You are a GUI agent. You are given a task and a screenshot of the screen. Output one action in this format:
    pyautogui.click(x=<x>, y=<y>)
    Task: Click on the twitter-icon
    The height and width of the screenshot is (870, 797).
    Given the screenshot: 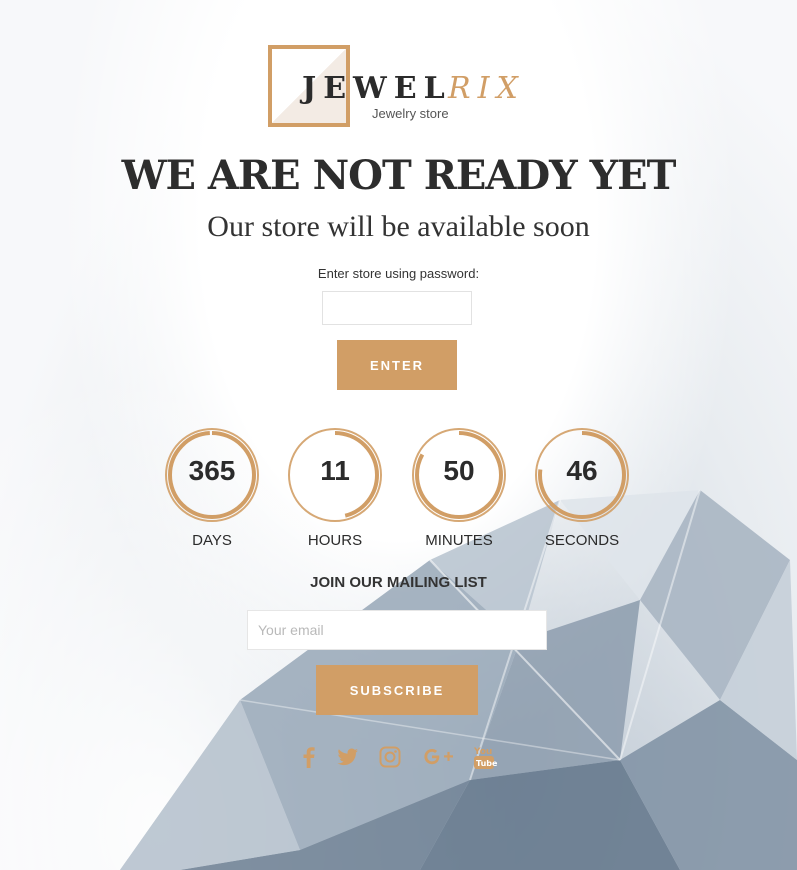 What is the action you would take?
    pyautogui.click(x=348, y=757)
    